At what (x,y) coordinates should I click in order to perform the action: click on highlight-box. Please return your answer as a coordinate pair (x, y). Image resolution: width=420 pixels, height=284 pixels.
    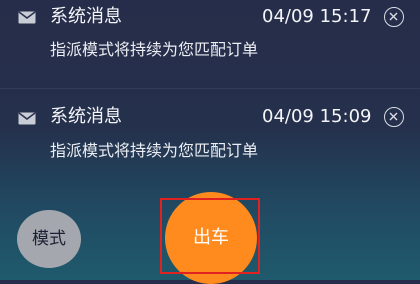
    Looking at the image, I should click on (210, 236).